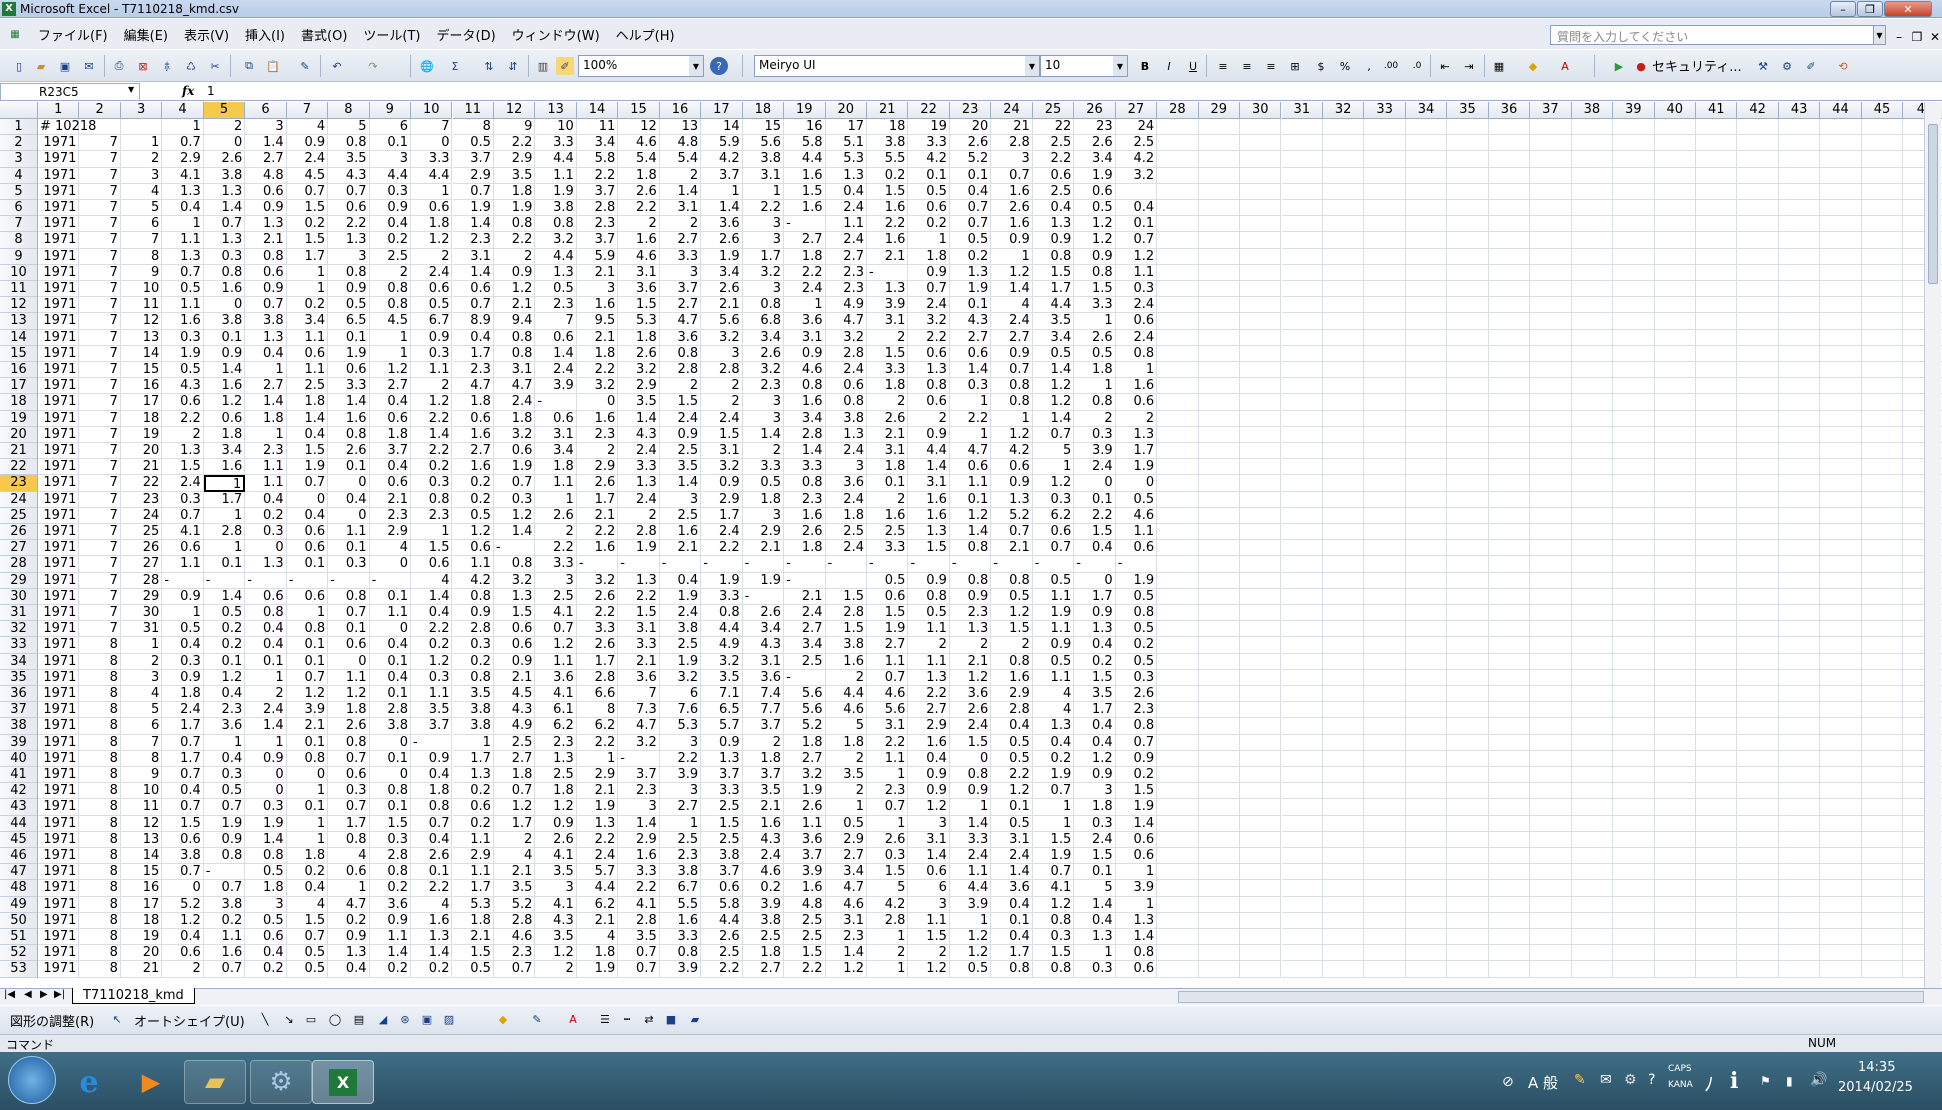 This screenshot has width=1942, height=1110. What do you see at coordinates (19, 937) in the screenshot?
I see `row-header: 51` at bounding box center [19, 937].